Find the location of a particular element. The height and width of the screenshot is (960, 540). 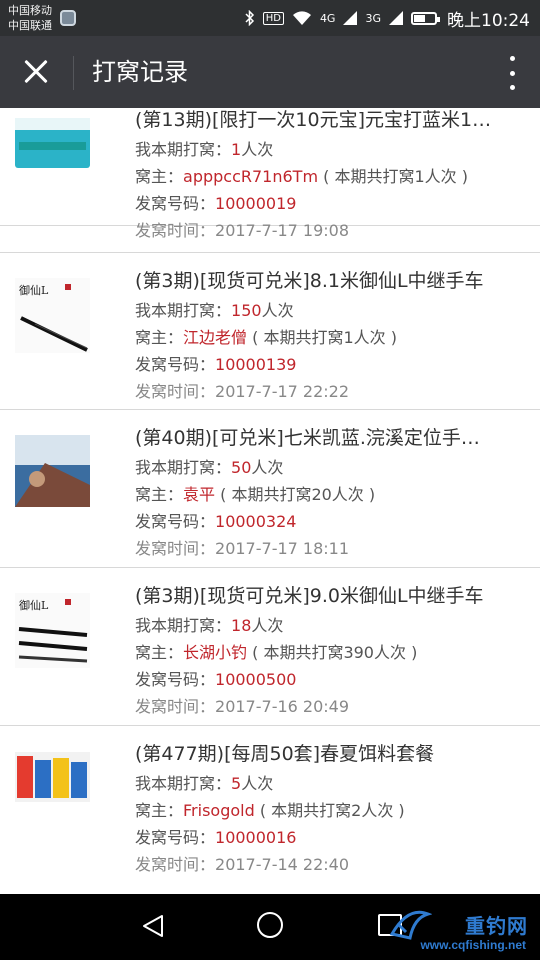

owner-row: 窝主：江边老僧 ( 本期共打窝1人次 ) is located at coordinates (329, 337).